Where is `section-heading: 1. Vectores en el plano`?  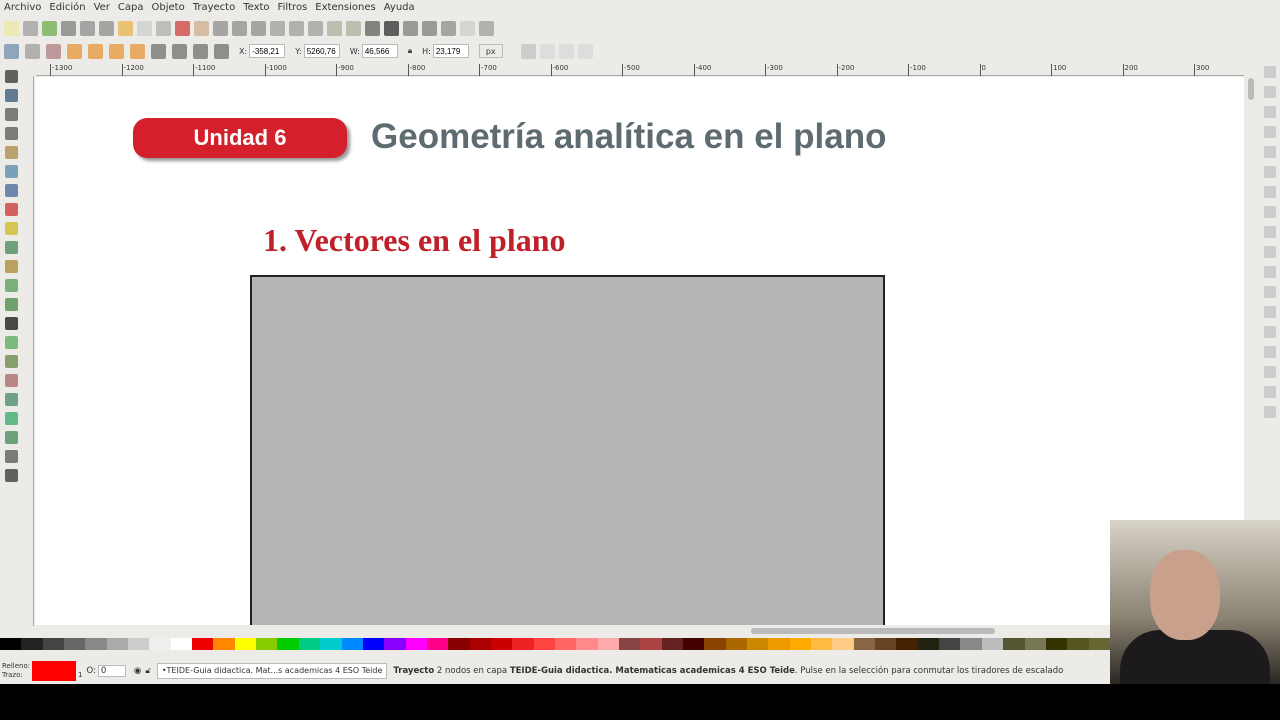 section-heading: 1. Vectores en el plano is located at coordinates (414, 240).